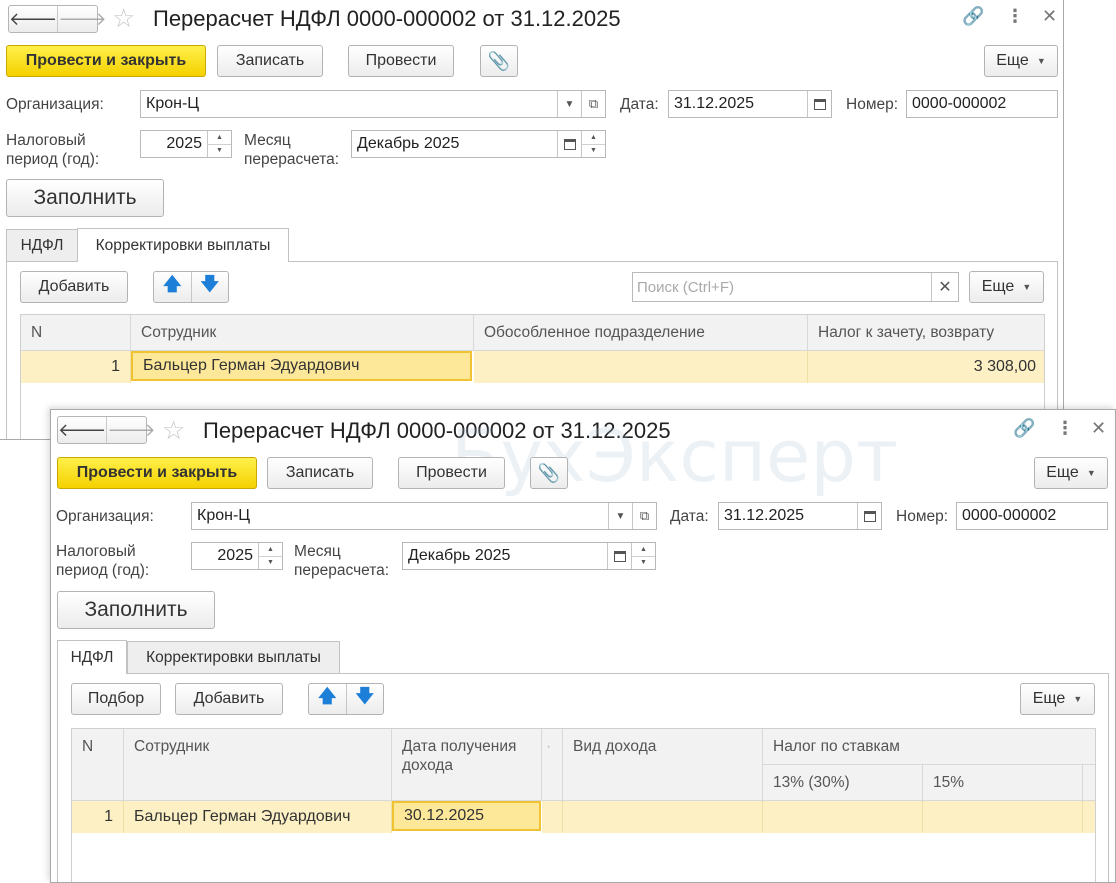  What do you see at coordinates (639, 104) in the screenshot?
I see `date-label: Дата:` at bounding box center [639, 104].